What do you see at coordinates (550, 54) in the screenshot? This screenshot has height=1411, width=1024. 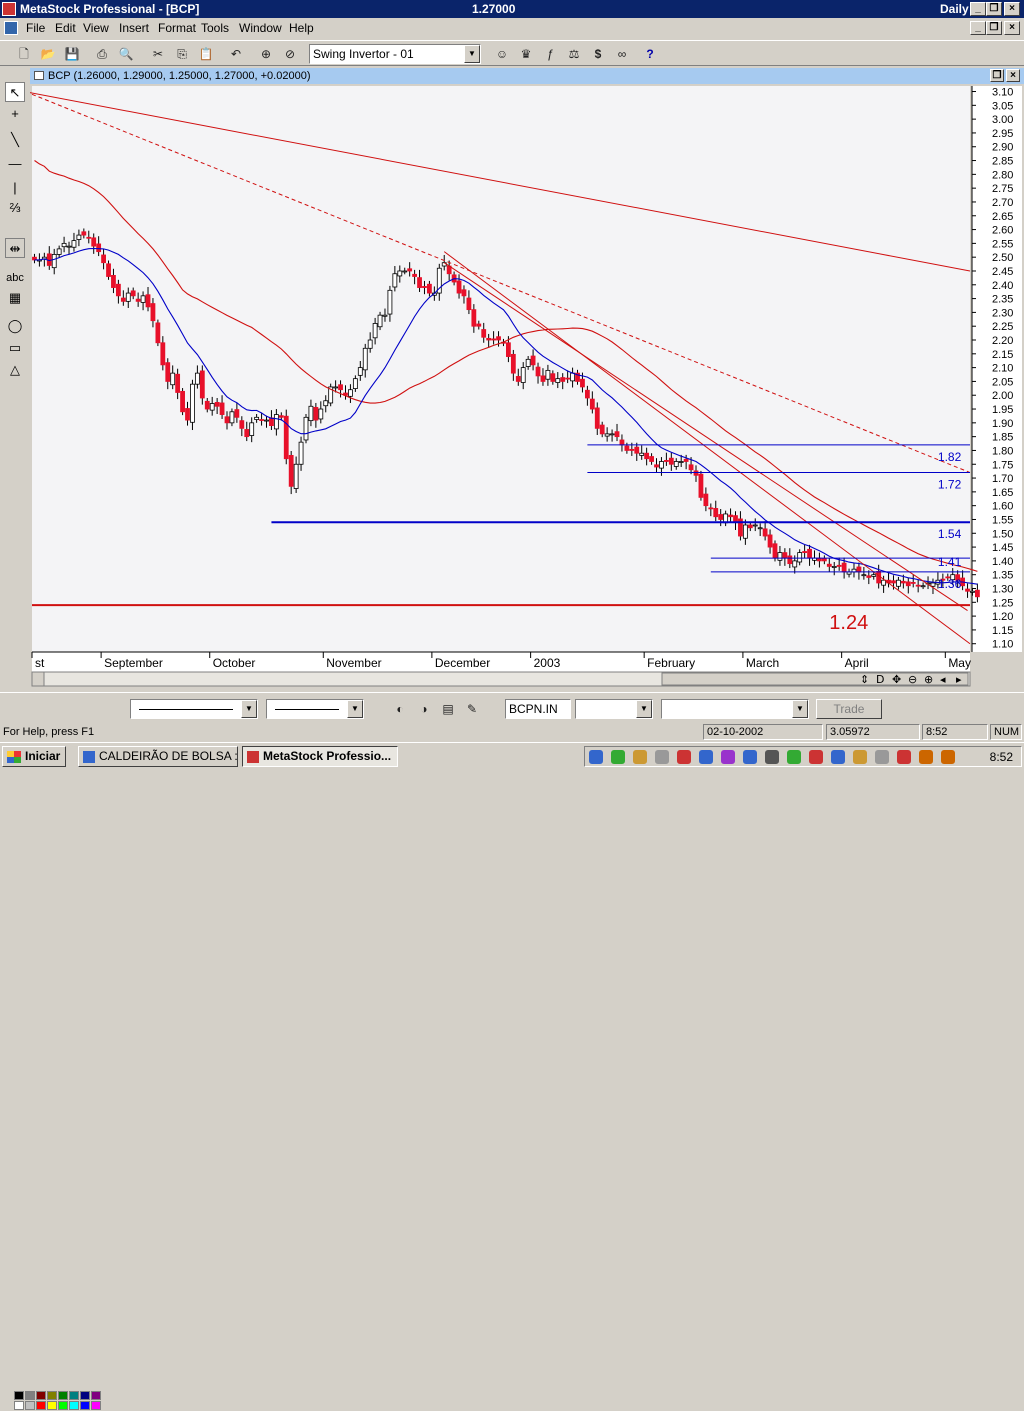 I see `formula-icon: ƒ` at bounding box center [550, 54].